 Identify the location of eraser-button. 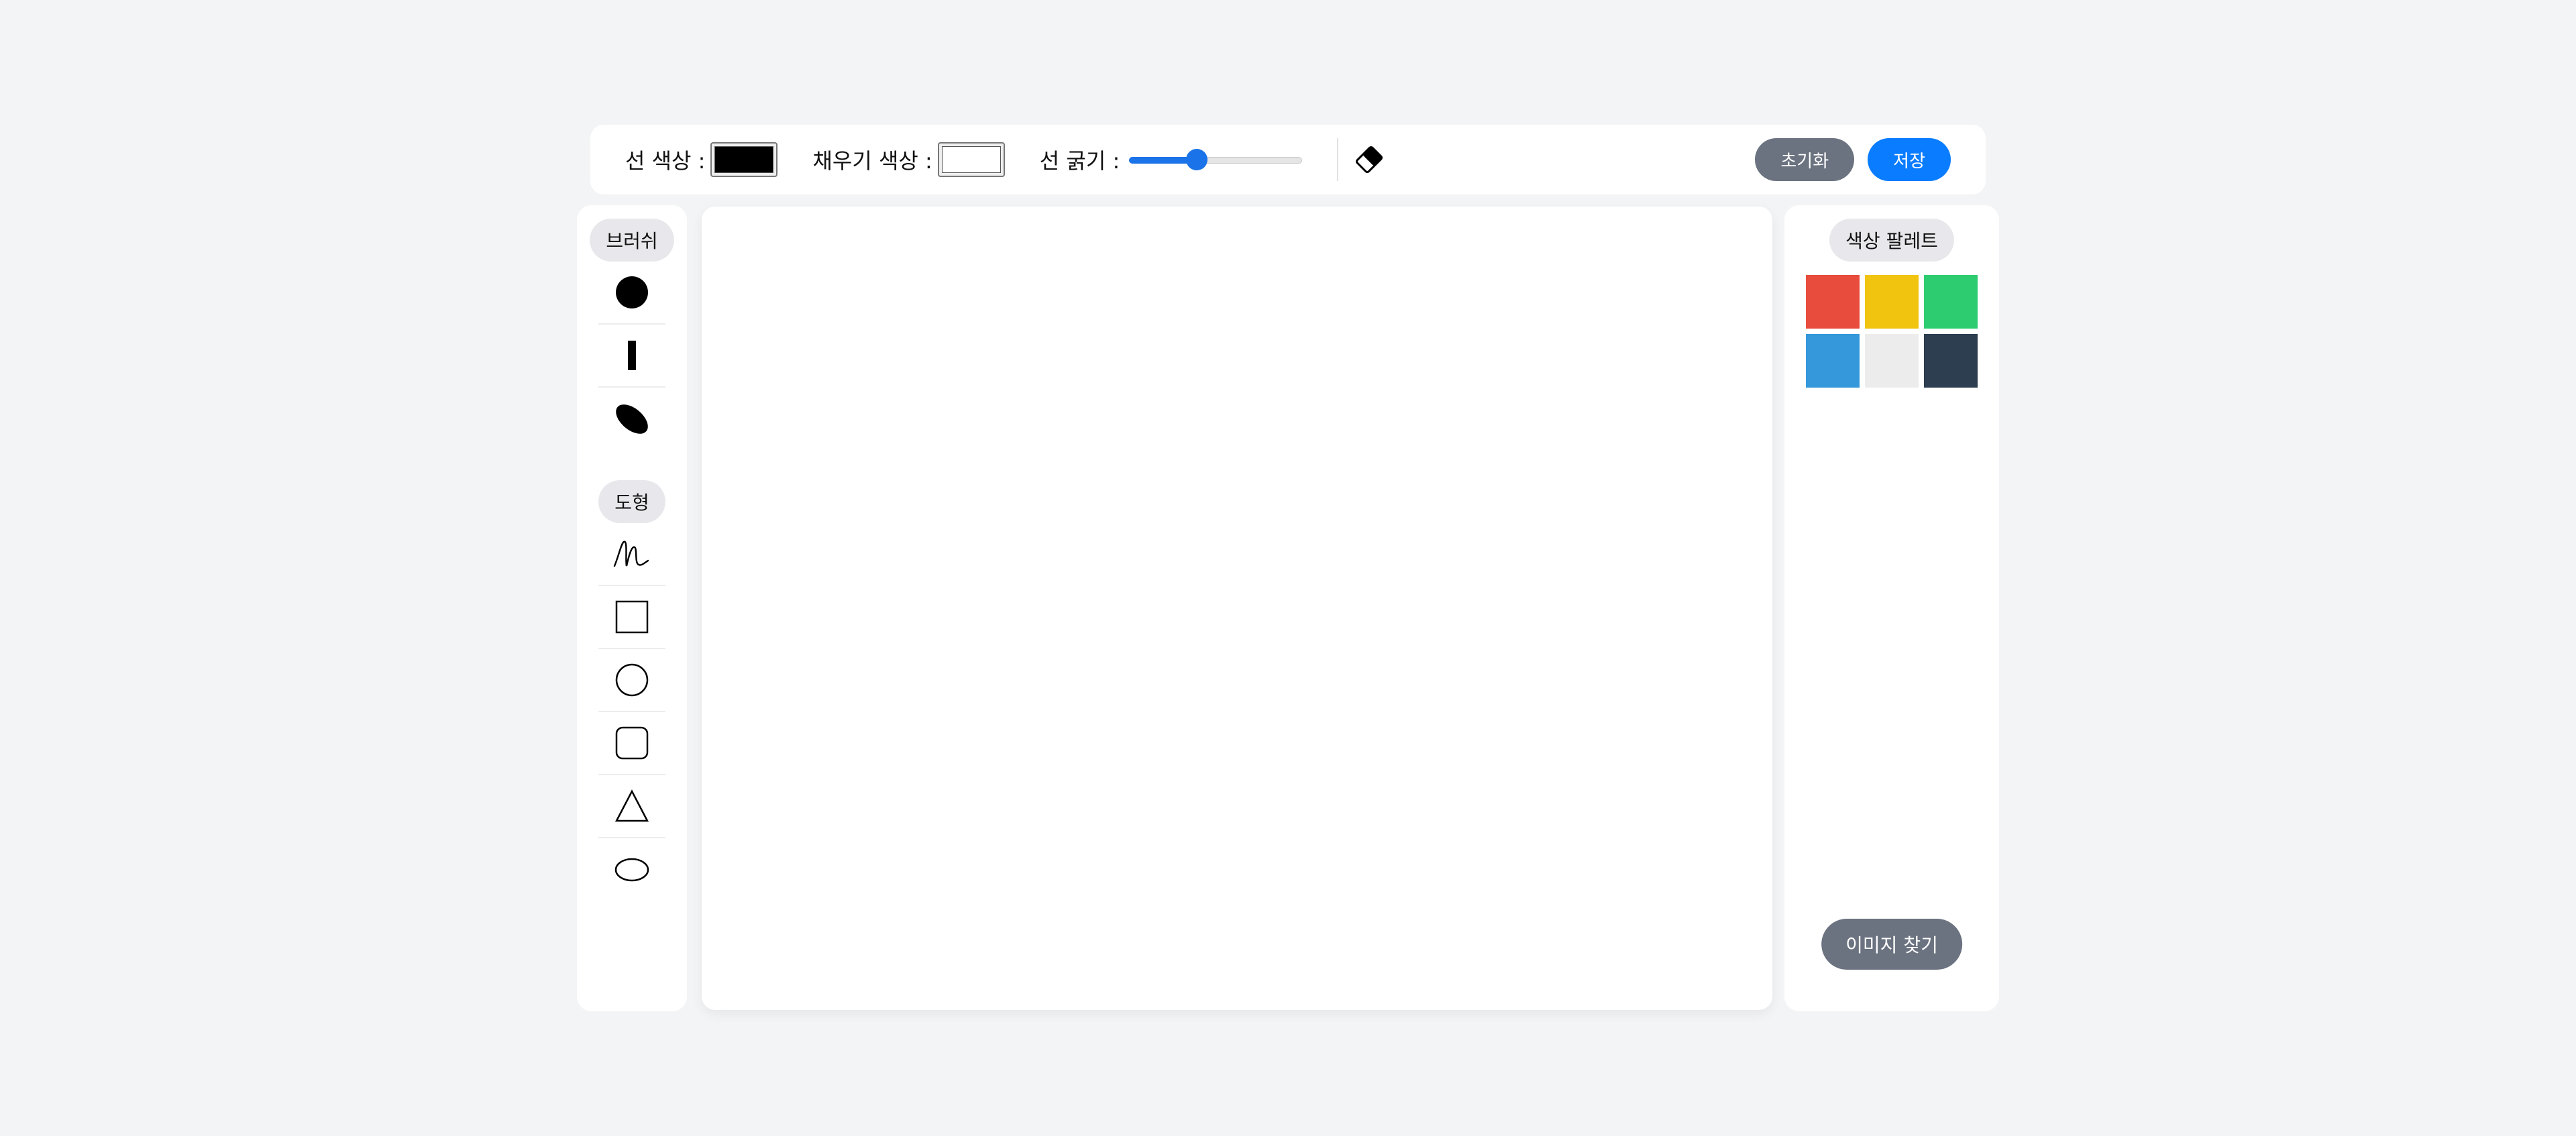
(1369, 159).